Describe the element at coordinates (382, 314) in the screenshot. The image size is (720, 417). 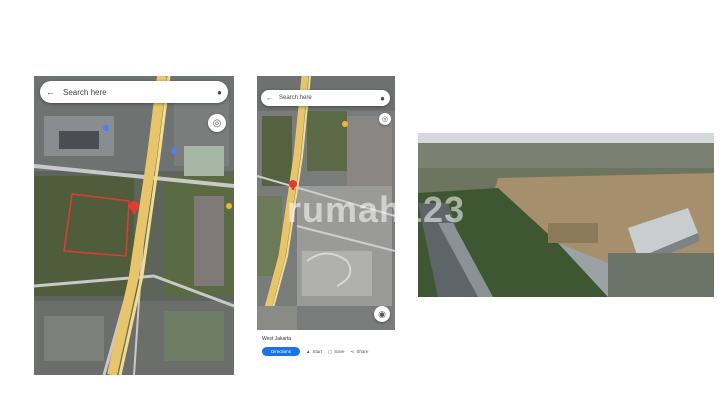
I see `my-location-icon: ◉` at that location.